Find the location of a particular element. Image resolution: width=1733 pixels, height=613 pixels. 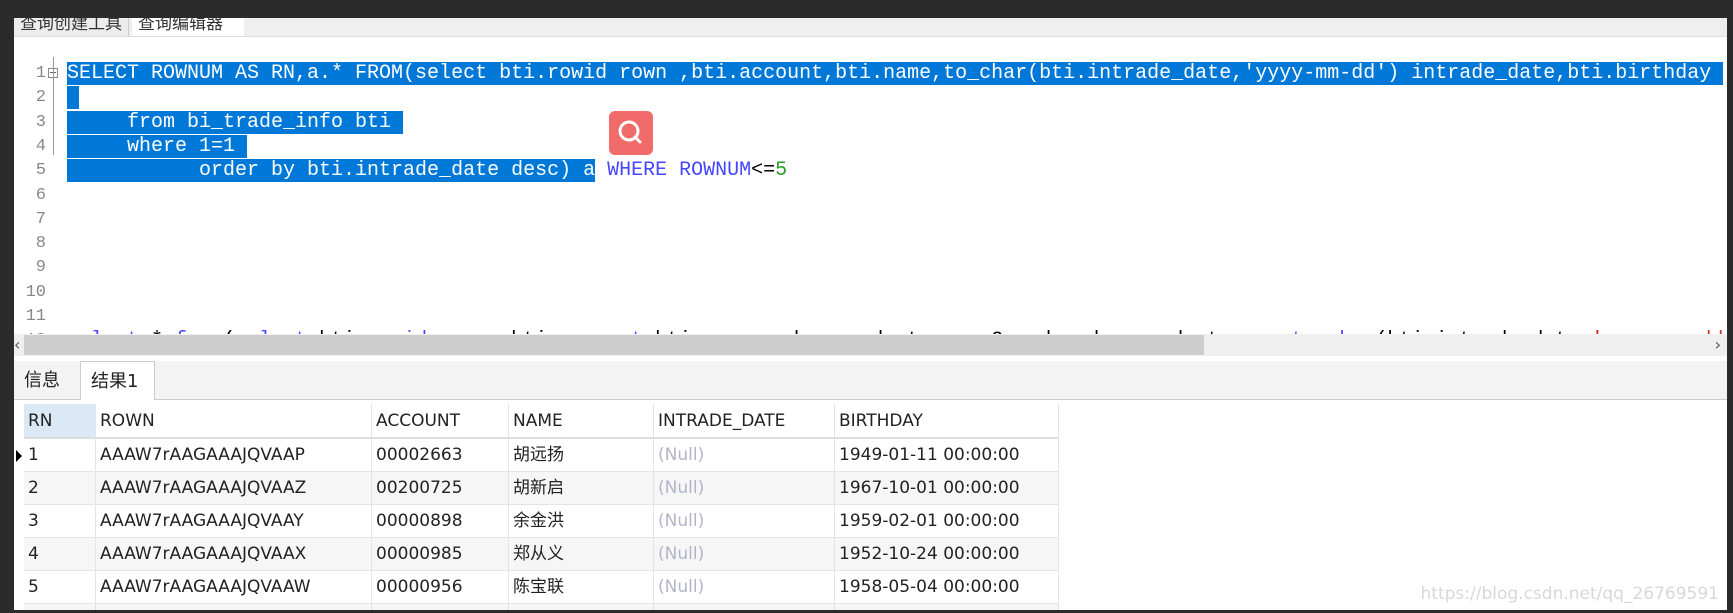

editor-line: 11 is located at coordinates (870, 317).